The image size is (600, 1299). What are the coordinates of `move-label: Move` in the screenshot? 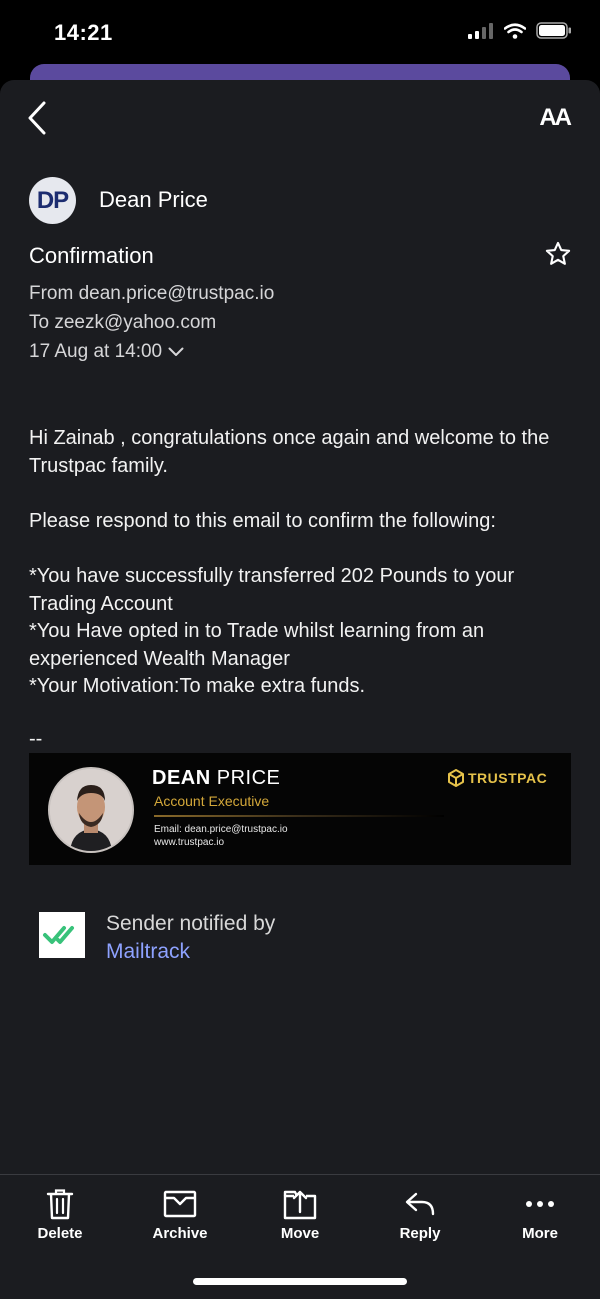 It's located at (300, 1233).